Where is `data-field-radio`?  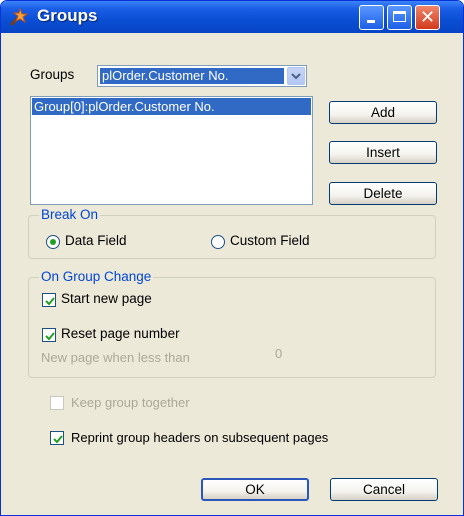 data-field-radio is located at coordinates (53, 242).